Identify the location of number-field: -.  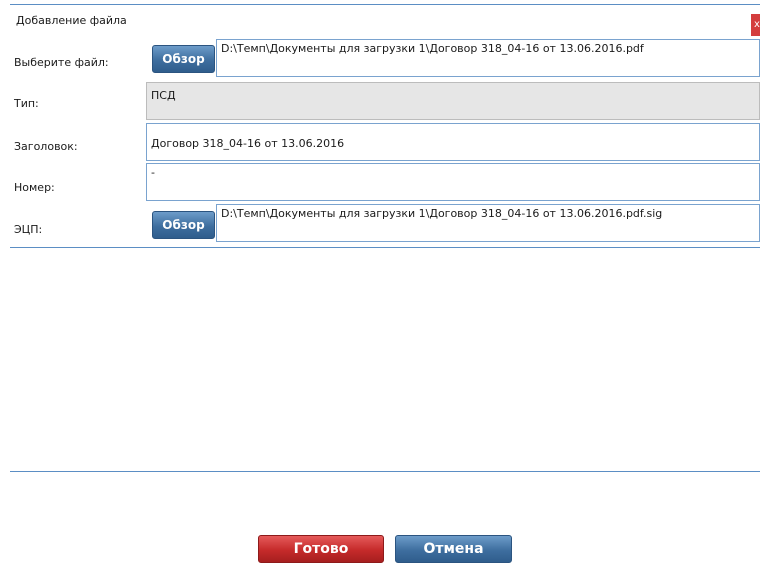
(453, 182).